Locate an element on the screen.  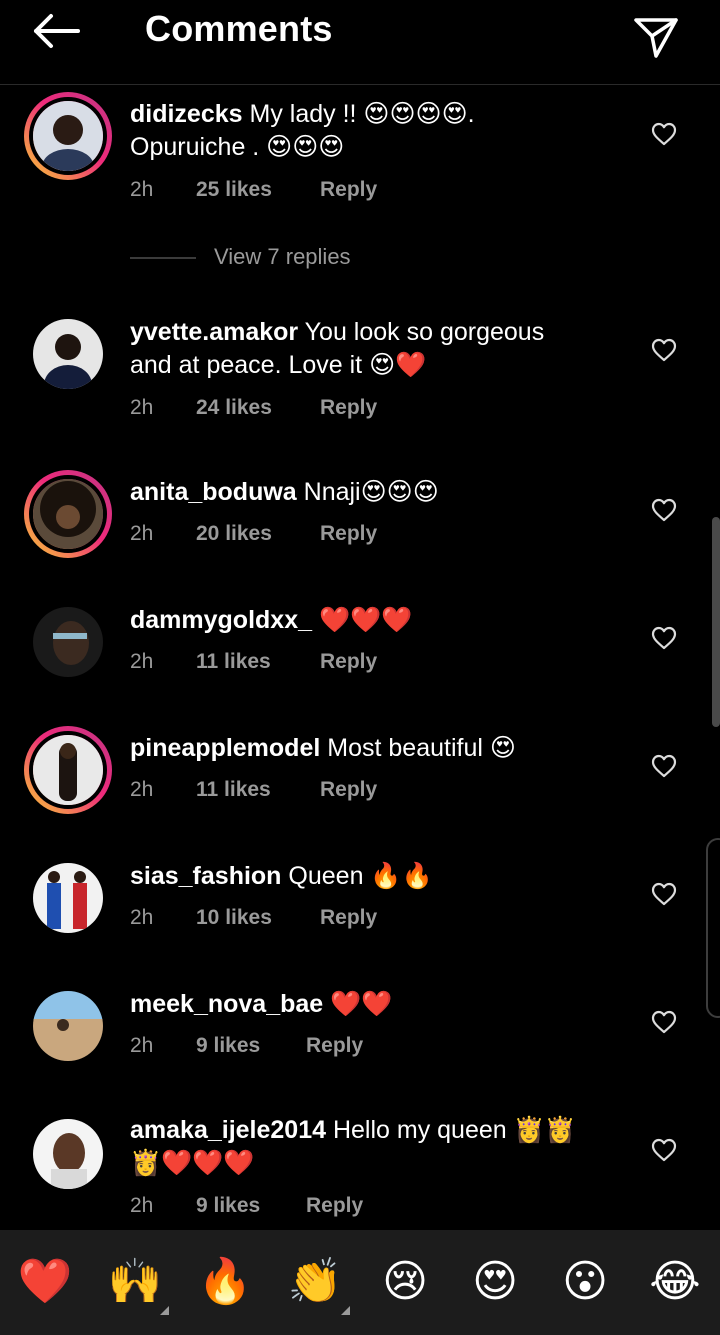
comment-item: anita_boduwa Nnaji😍😍😍 2h 20 likes Reply is located at coordinates (360, 520).